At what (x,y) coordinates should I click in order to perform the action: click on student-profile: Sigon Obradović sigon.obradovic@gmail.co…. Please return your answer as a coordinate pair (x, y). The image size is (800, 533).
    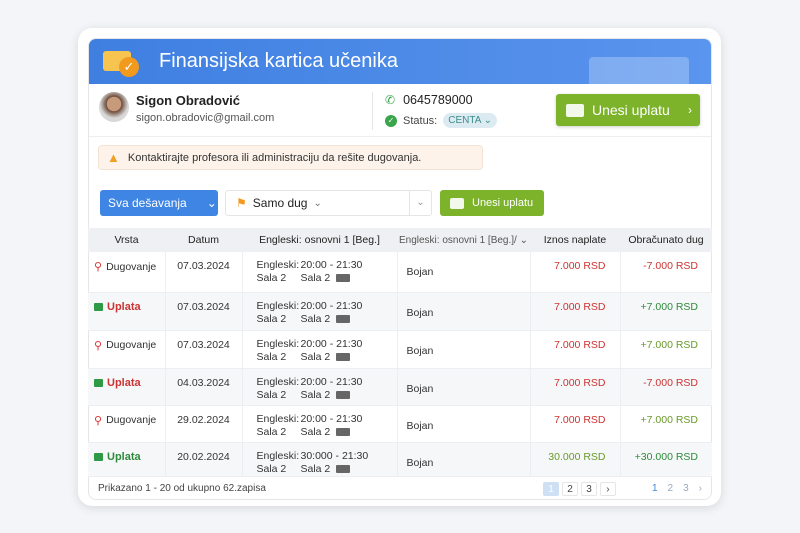
    Looking at the image, I should click on (400, 110).